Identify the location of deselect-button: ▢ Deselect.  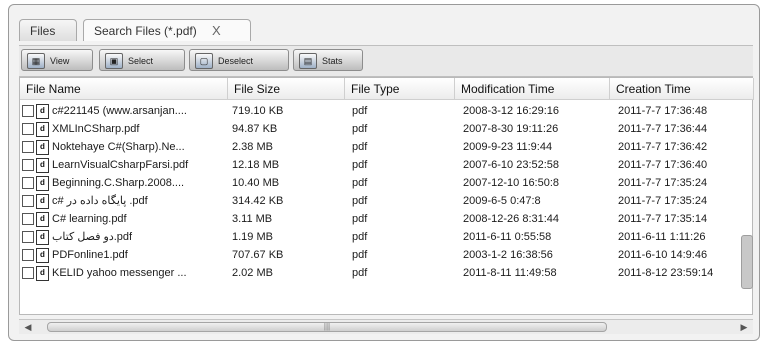
(239, 60).